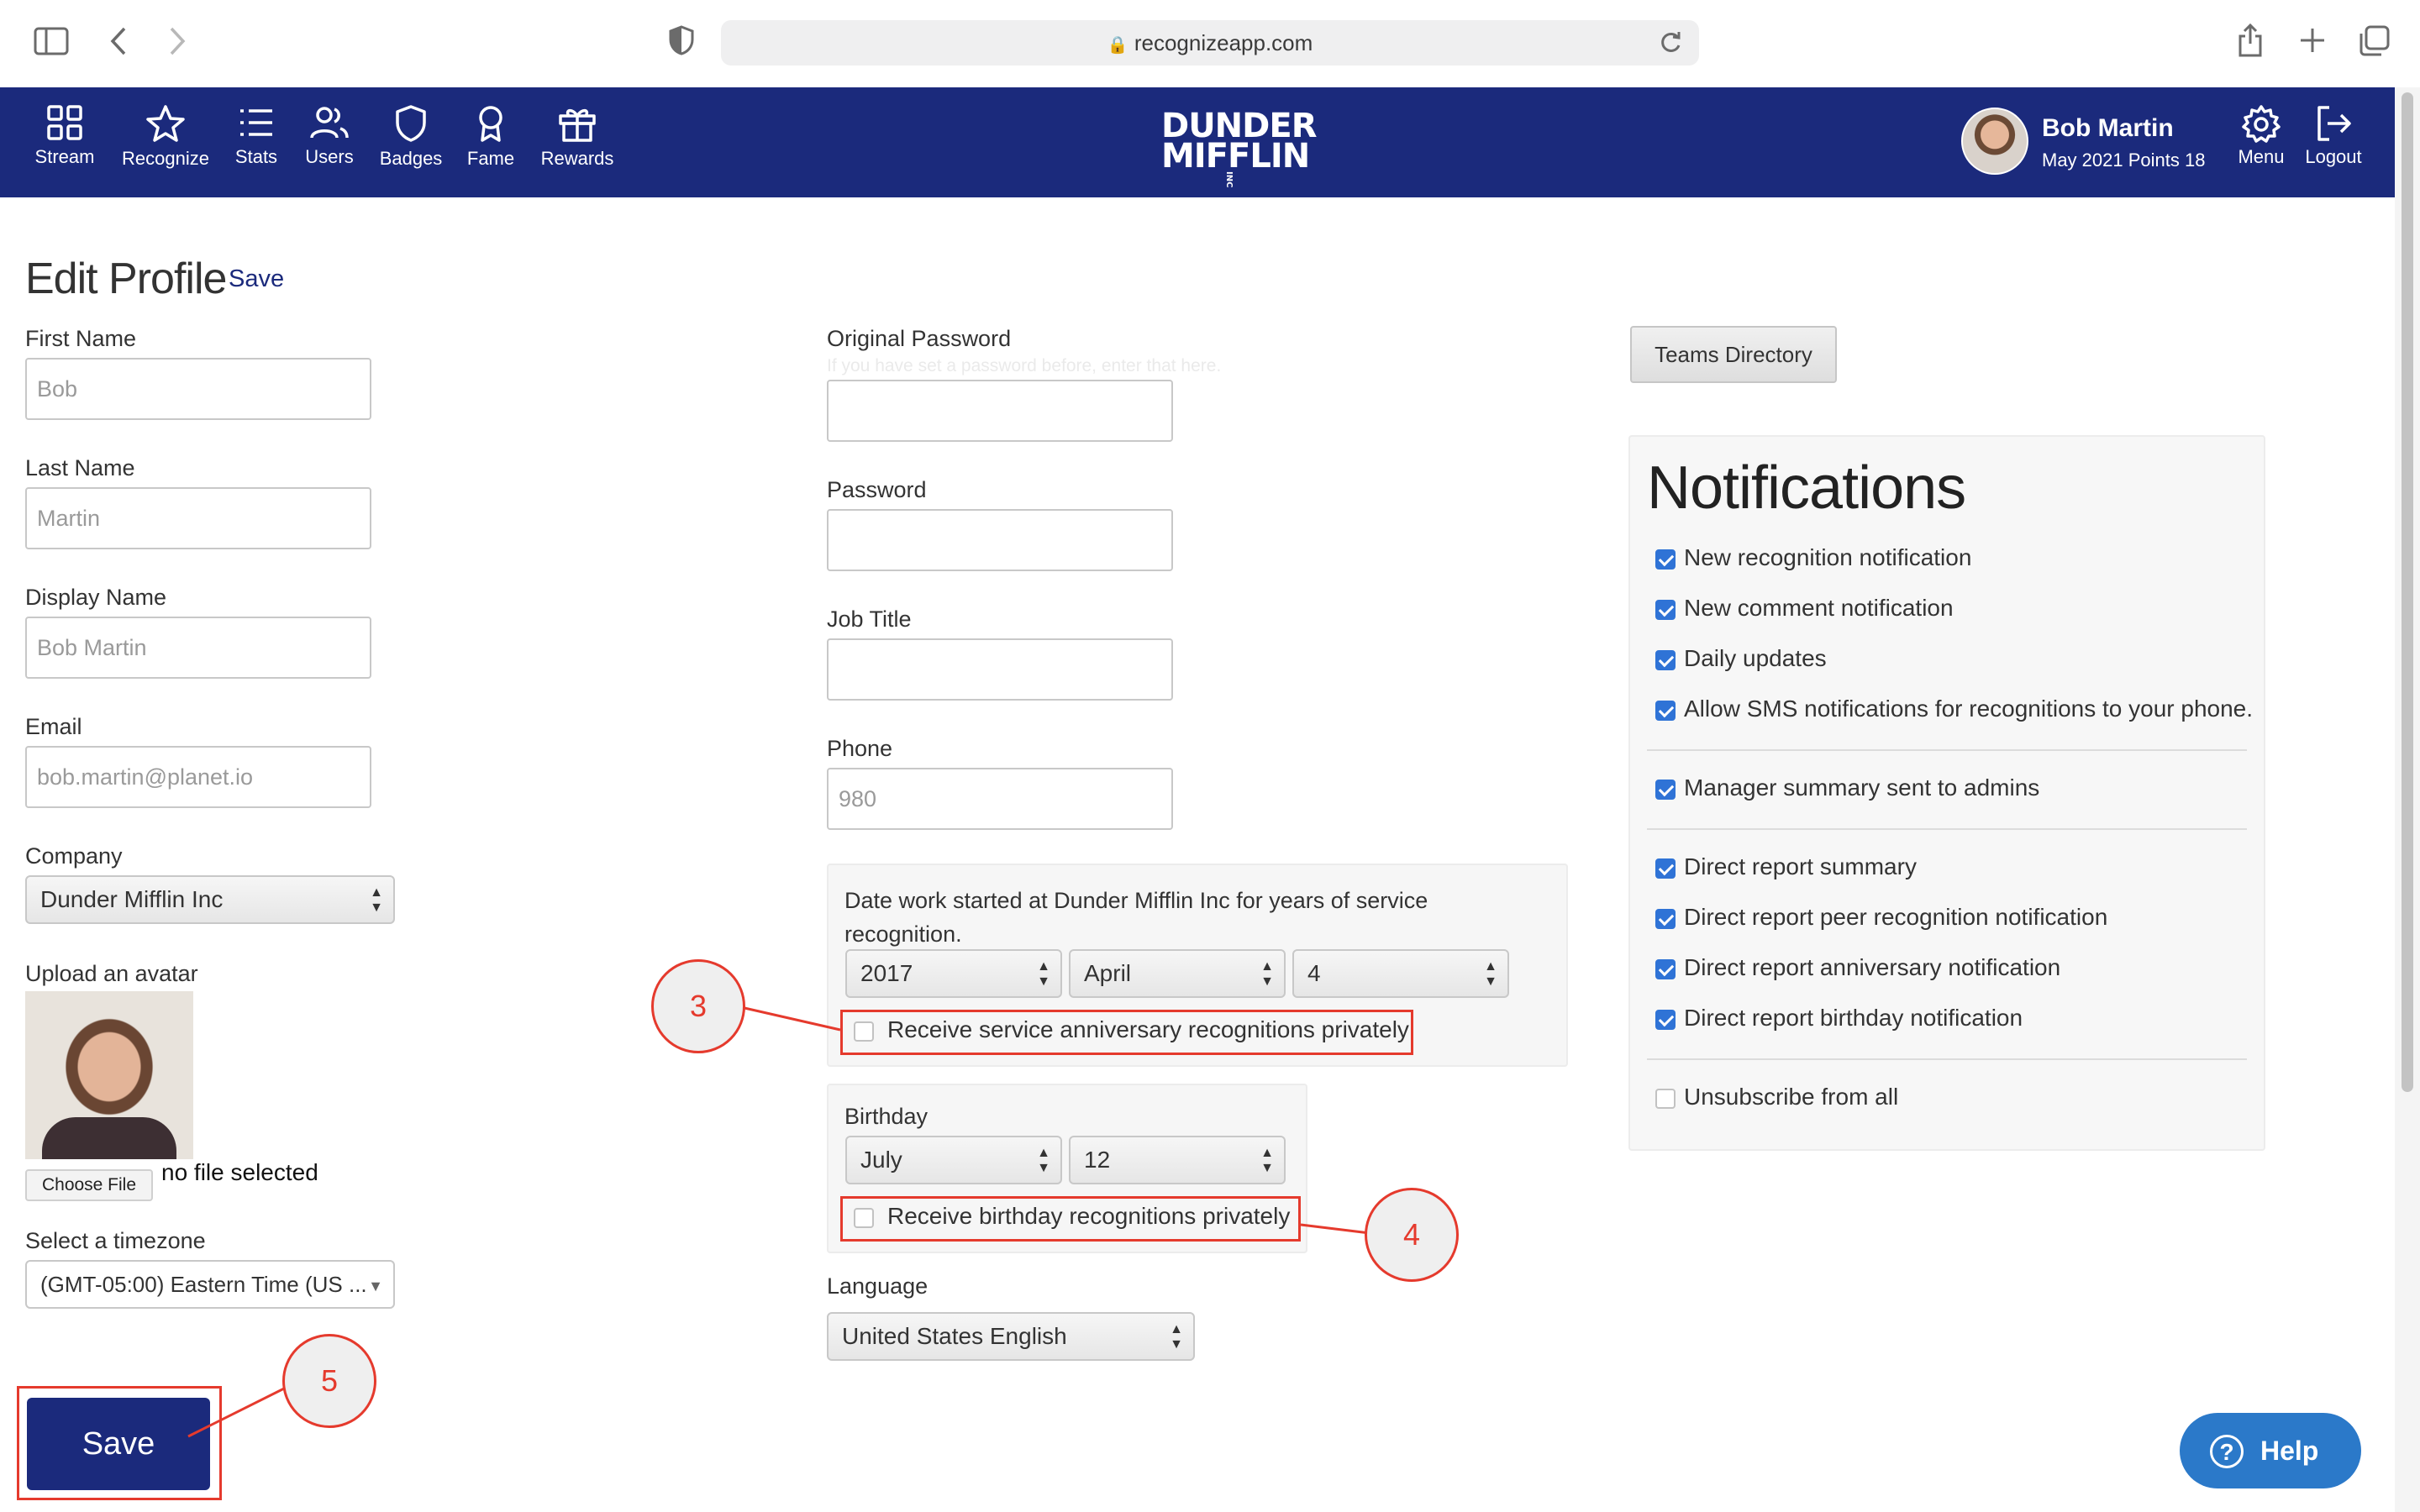 The image size is (2420, 1512). I want to click on help-button: ? Help, so click(2270, 1450).